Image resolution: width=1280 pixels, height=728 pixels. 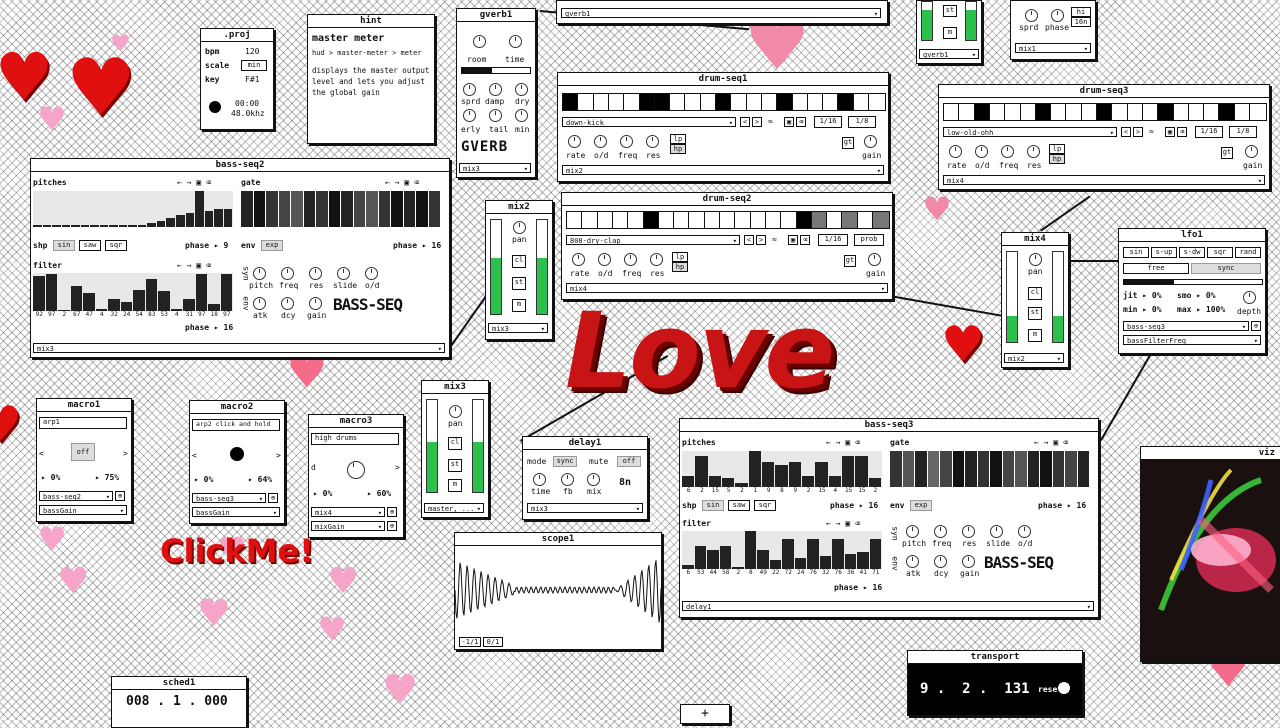 What do you see at coordinates (539, 479) in the screenshot?
I see `time-knob` at bounding box center [539, 479].